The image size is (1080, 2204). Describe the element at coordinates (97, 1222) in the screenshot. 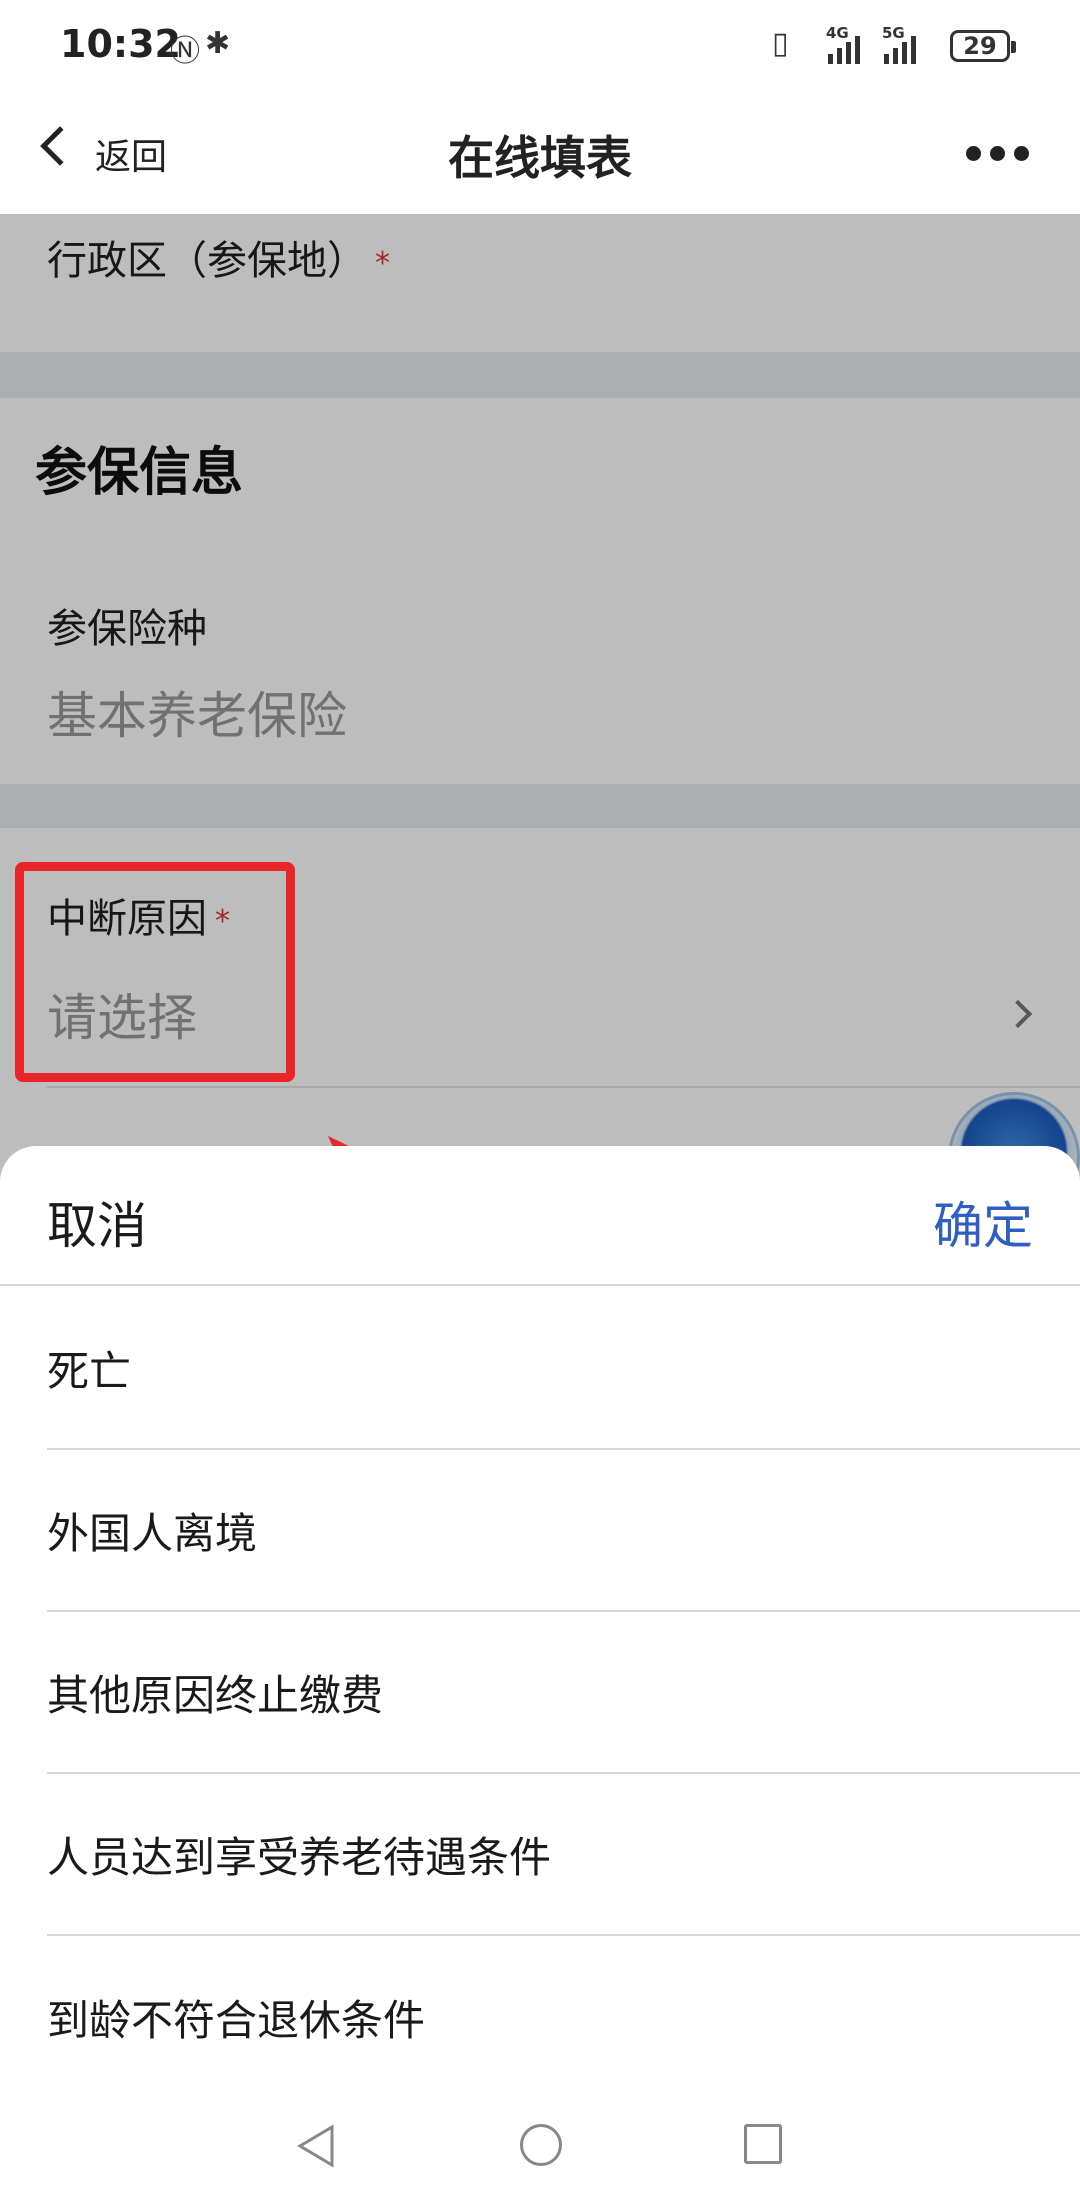

I see `cancel-button: 取消` at that location.